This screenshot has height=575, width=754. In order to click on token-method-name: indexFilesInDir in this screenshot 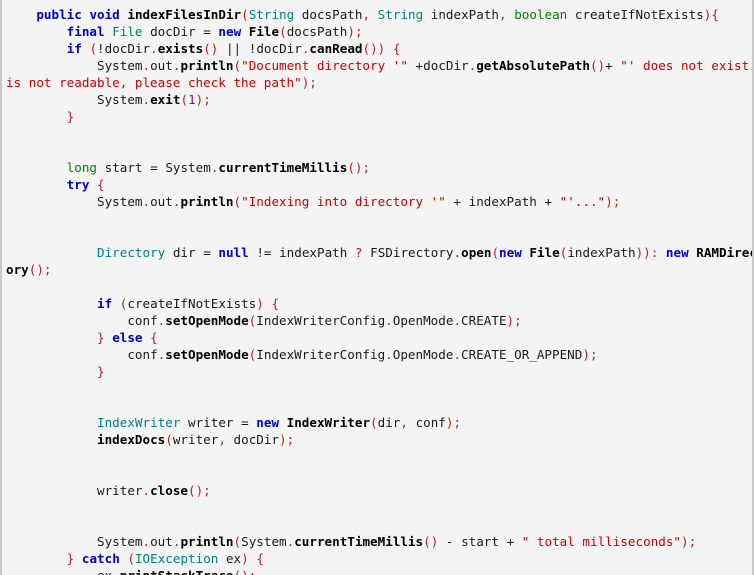, I will do `click(184, 14)`.